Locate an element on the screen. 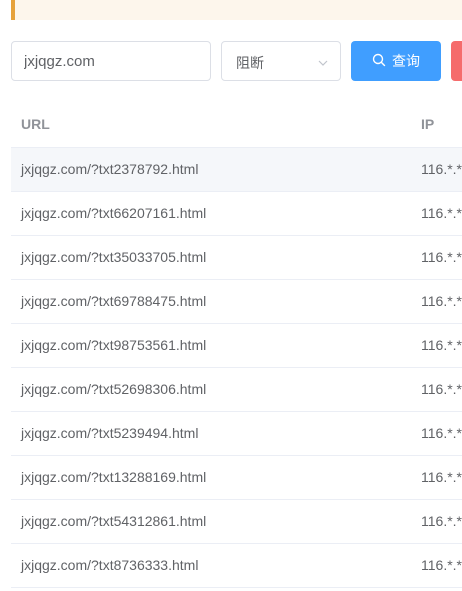  table-row: jxjqgz.com/?txt13288169.html 116.*.* is located at coordinates (236, 478).